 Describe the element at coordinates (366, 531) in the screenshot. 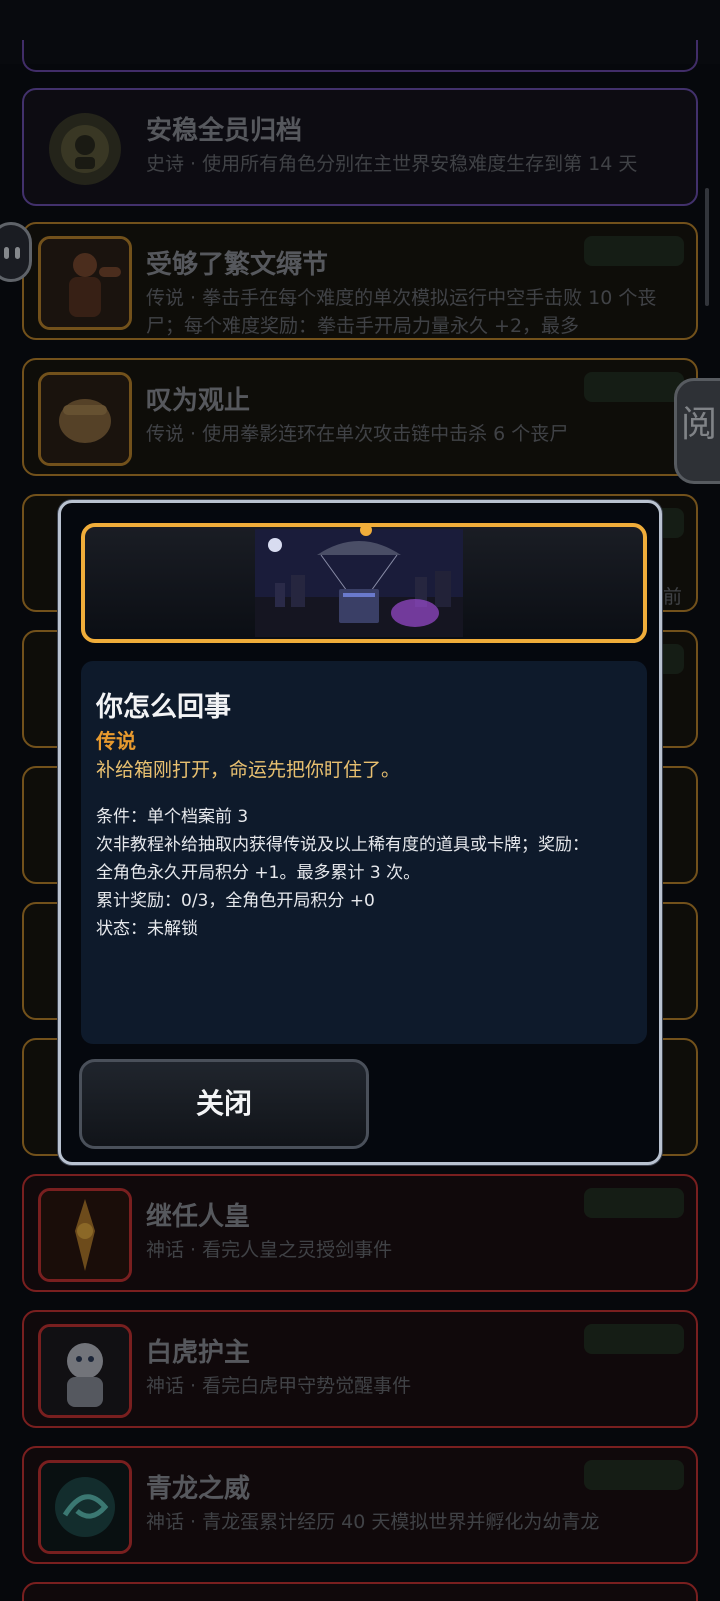

I see `hero-accent-dot` at that location.